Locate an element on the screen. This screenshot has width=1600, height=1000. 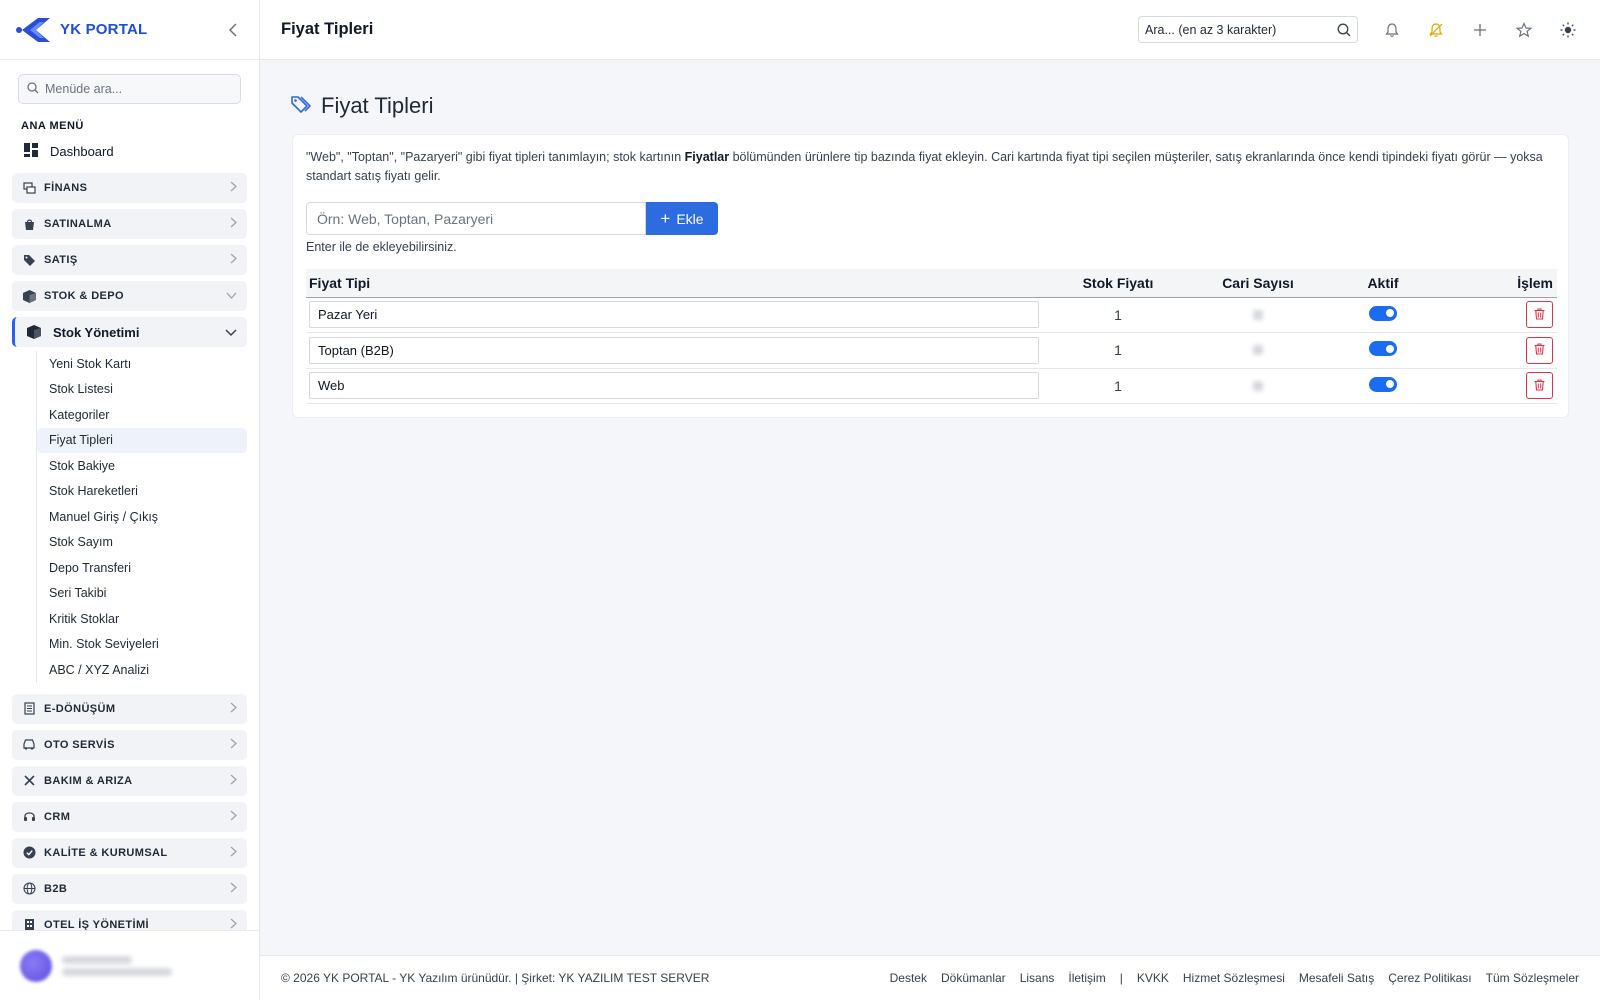
purchase-icon is located at coordinates (29, 224).